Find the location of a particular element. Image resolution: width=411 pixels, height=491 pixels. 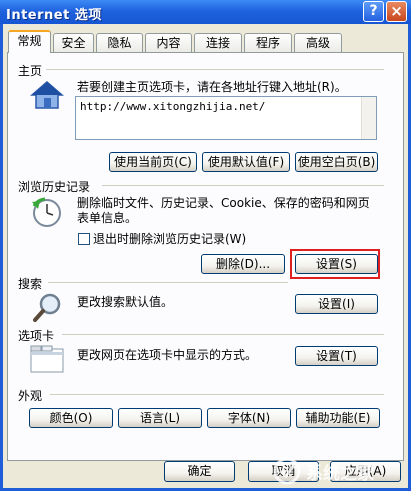

tabs-group-label: 选项卡 is located at coordinates (36, 336).